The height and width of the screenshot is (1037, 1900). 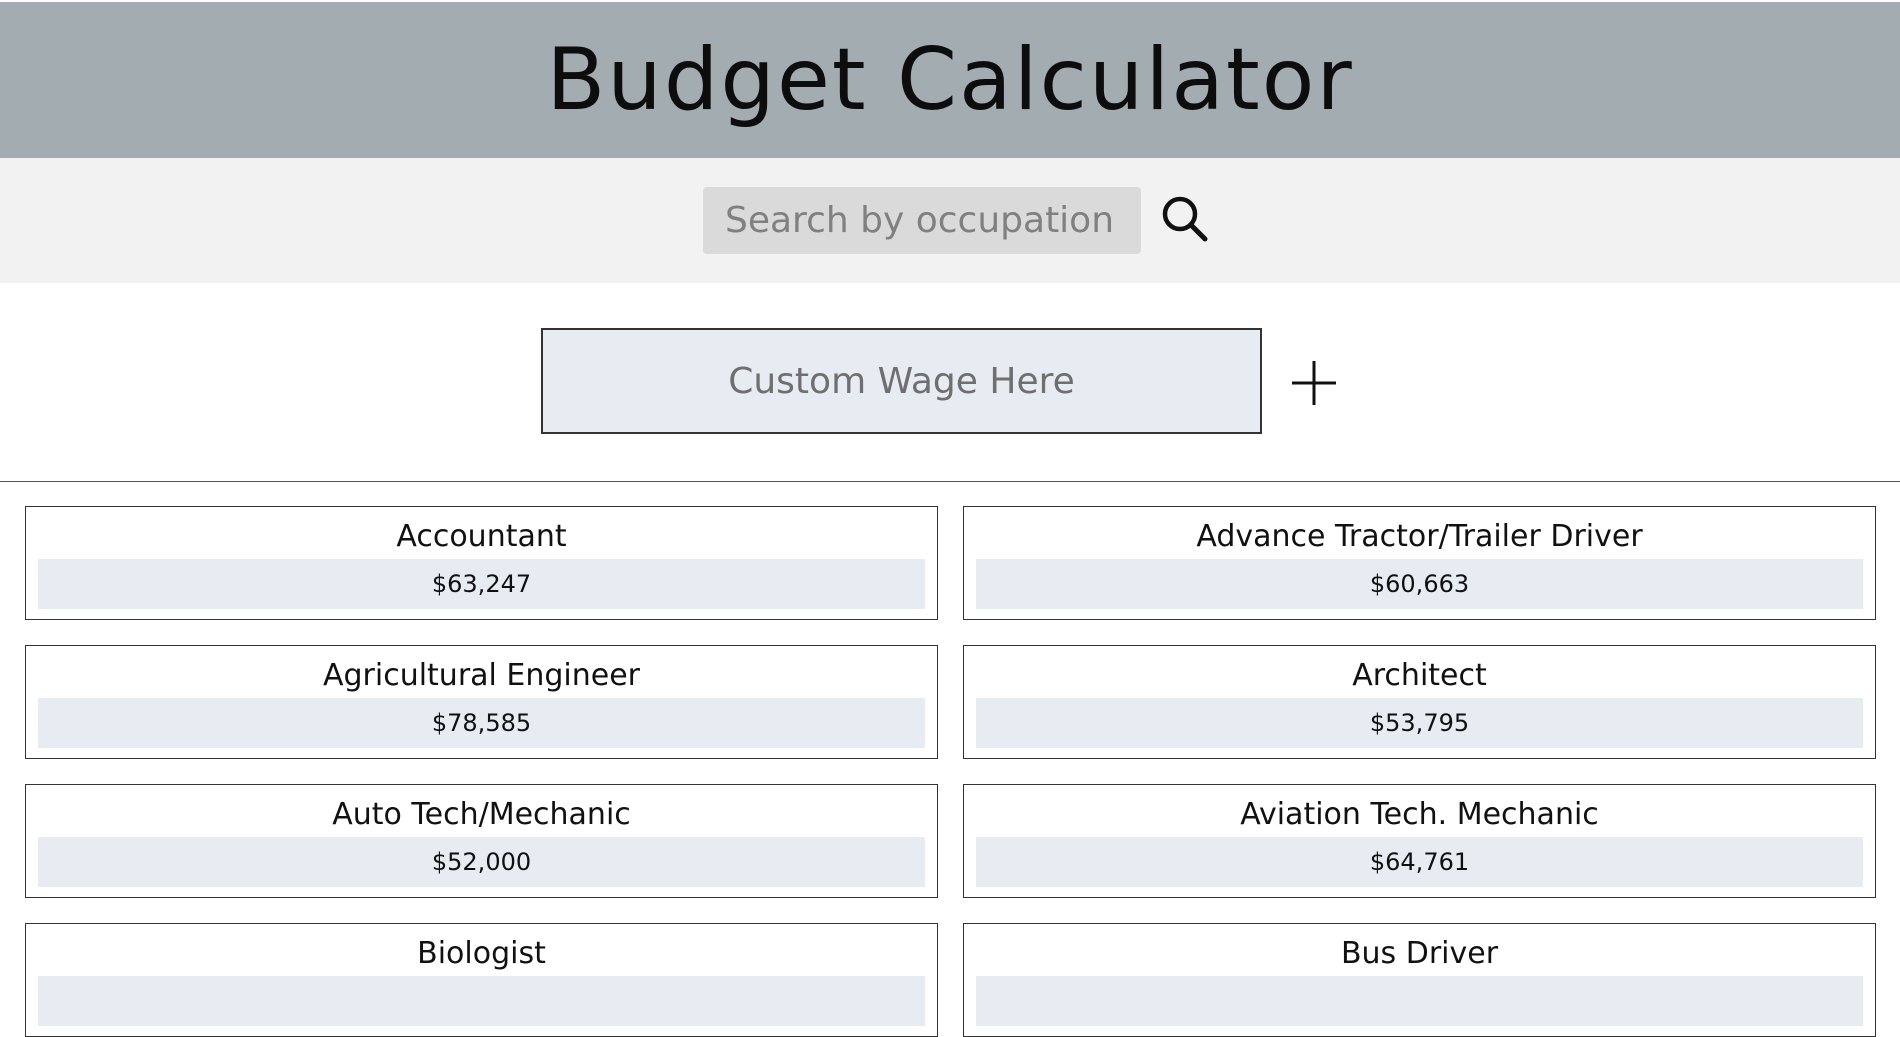 I want to click on plus-icon, so click(x=1314, y=383).